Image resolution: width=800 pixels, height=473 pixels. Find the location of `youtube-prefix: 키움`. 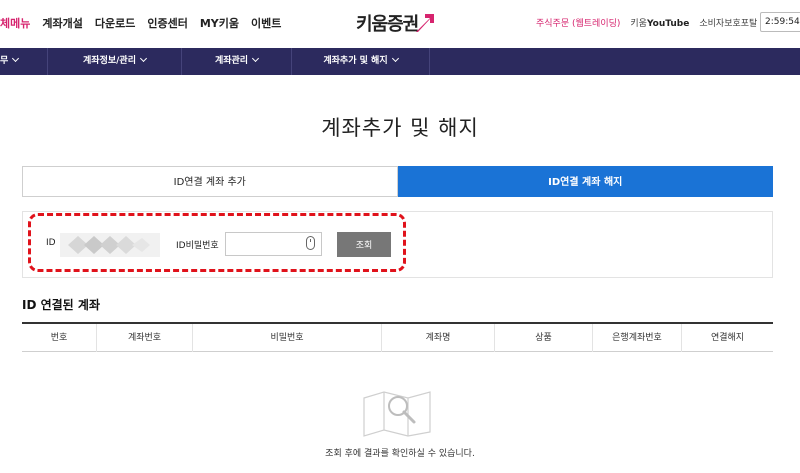

youtube-prefix: 키움 is located at coordinates (638, 24).